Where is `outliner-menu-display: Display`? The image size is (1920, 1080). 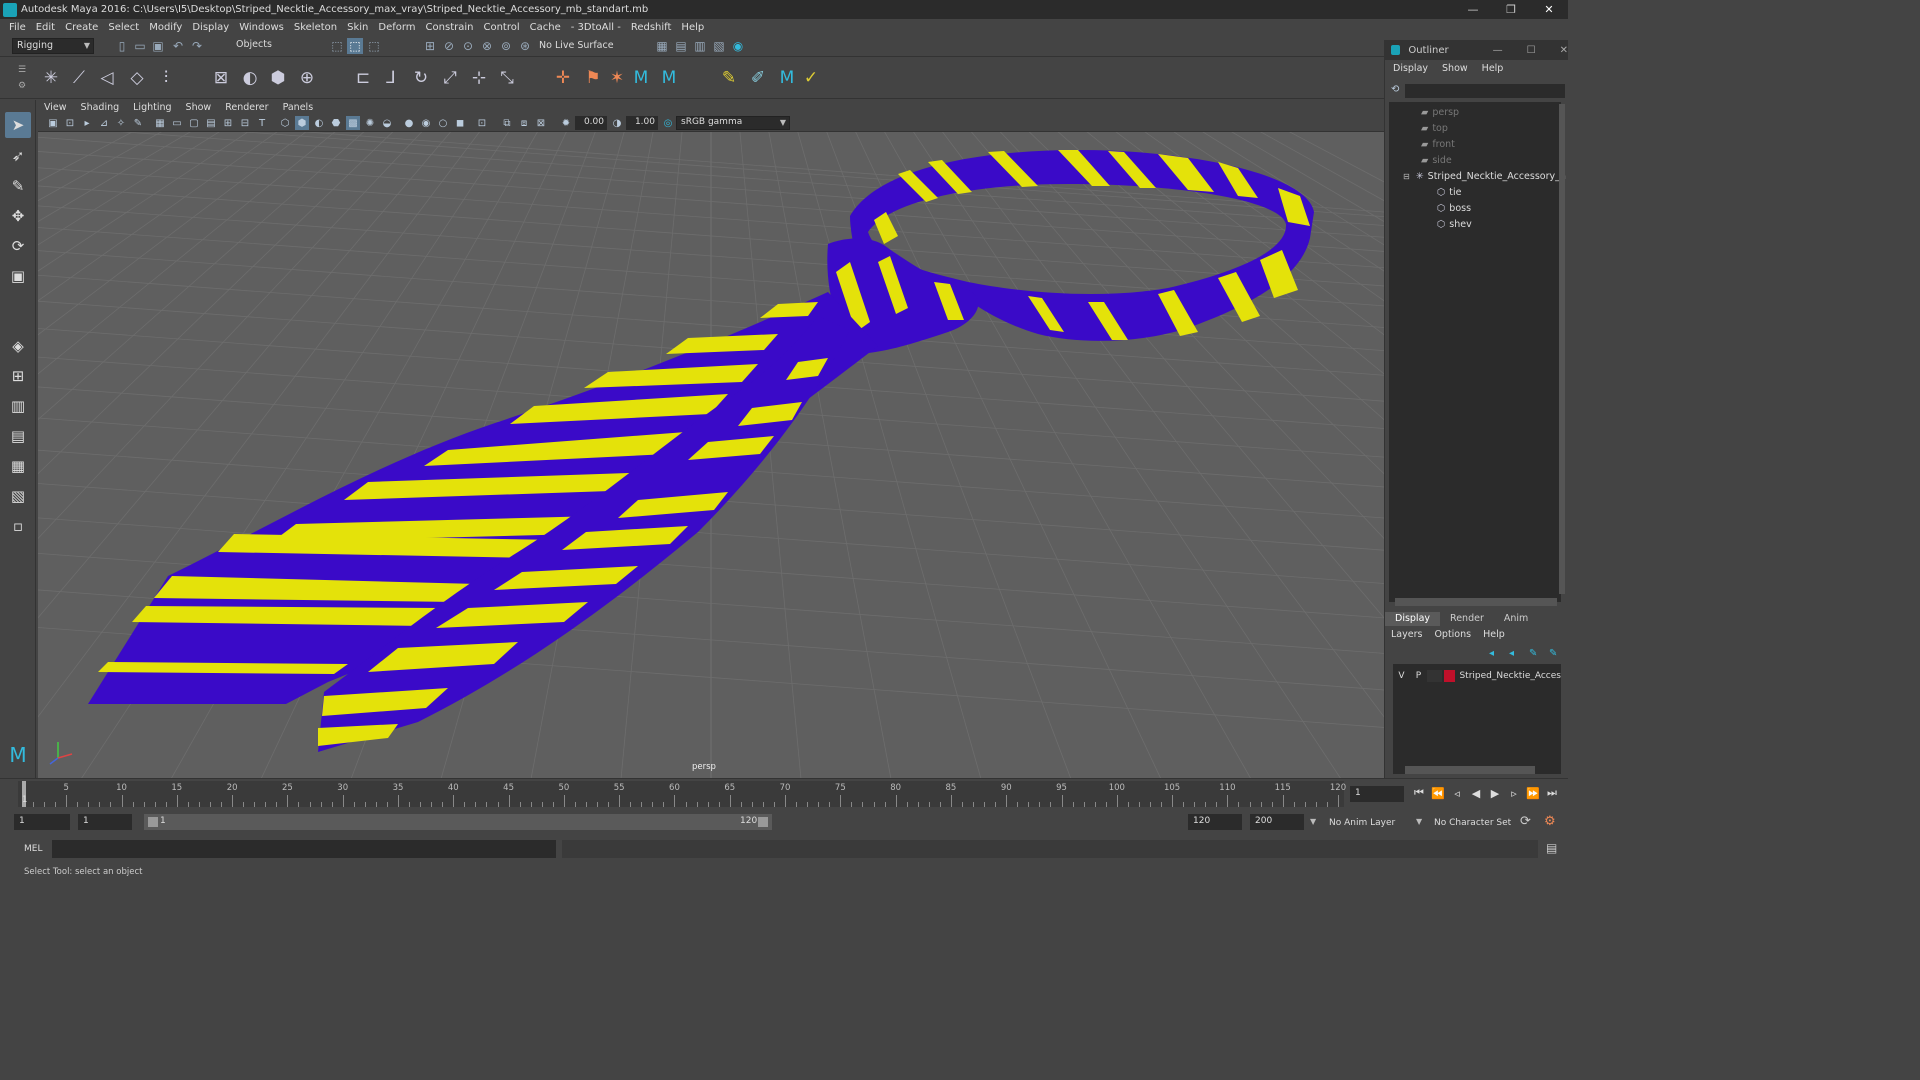
outliner-menu-display: Display is located at coordinates (1410, 68).